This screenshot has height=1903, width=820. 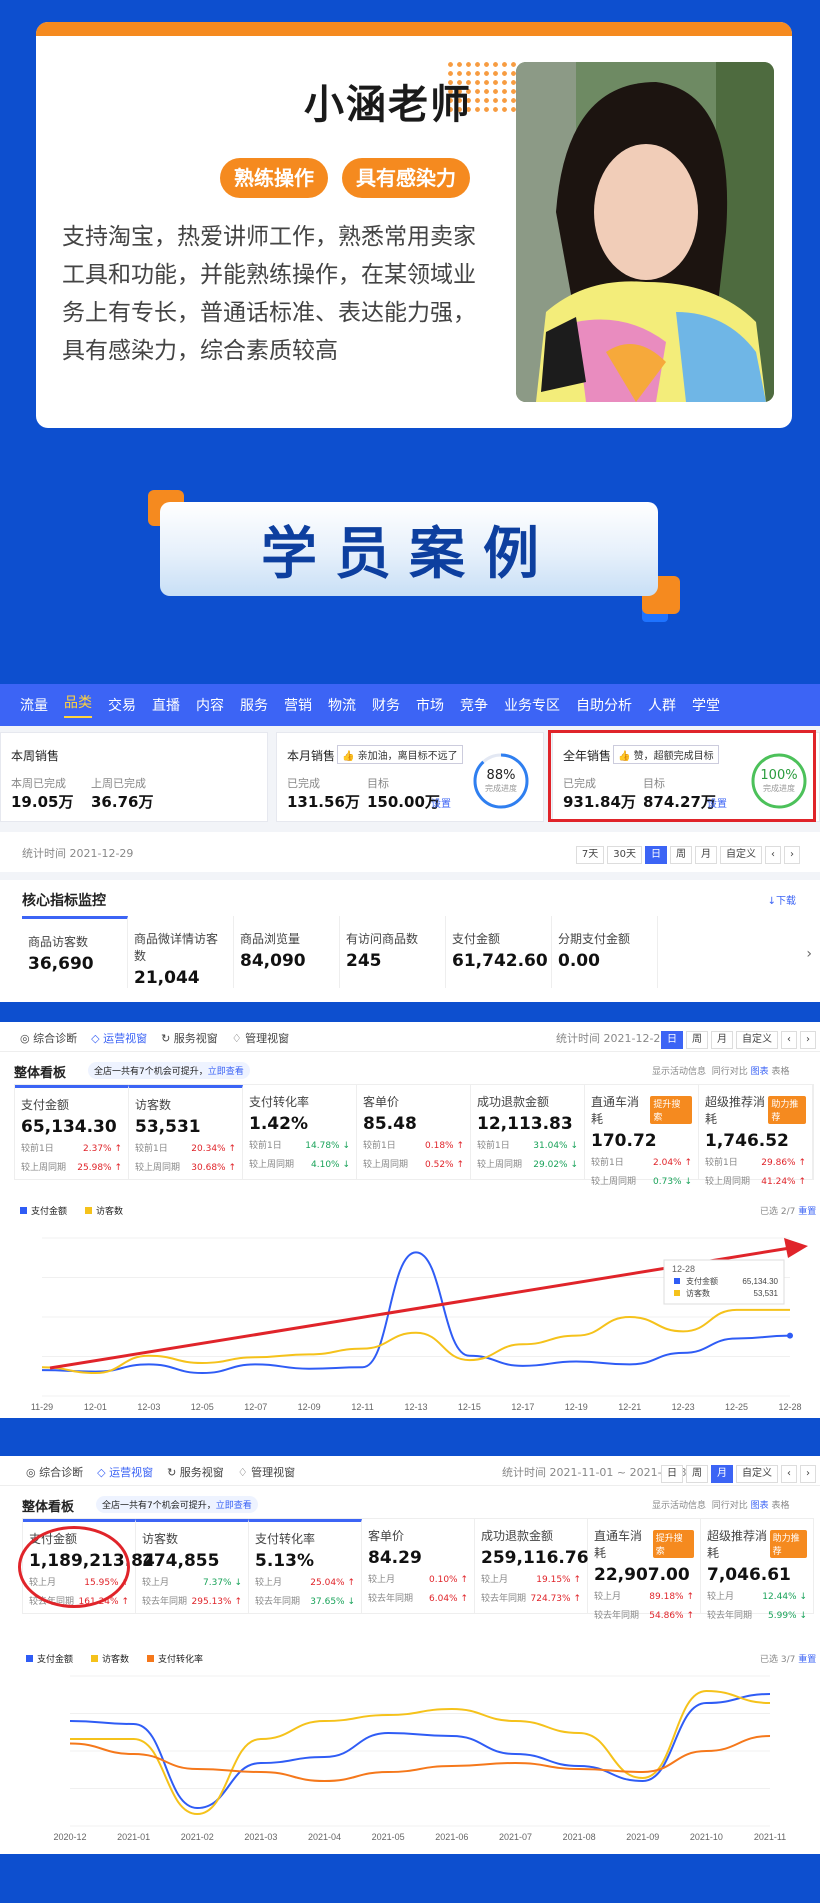 What do you see at coordinates (528, 1132) in the screenshot?
I see `kpi-card: 成功退款金额 12,113.83 较前1日 31.04% ↓ 较上周同期 29.02% ↓` at bounding box center [528, 1132].